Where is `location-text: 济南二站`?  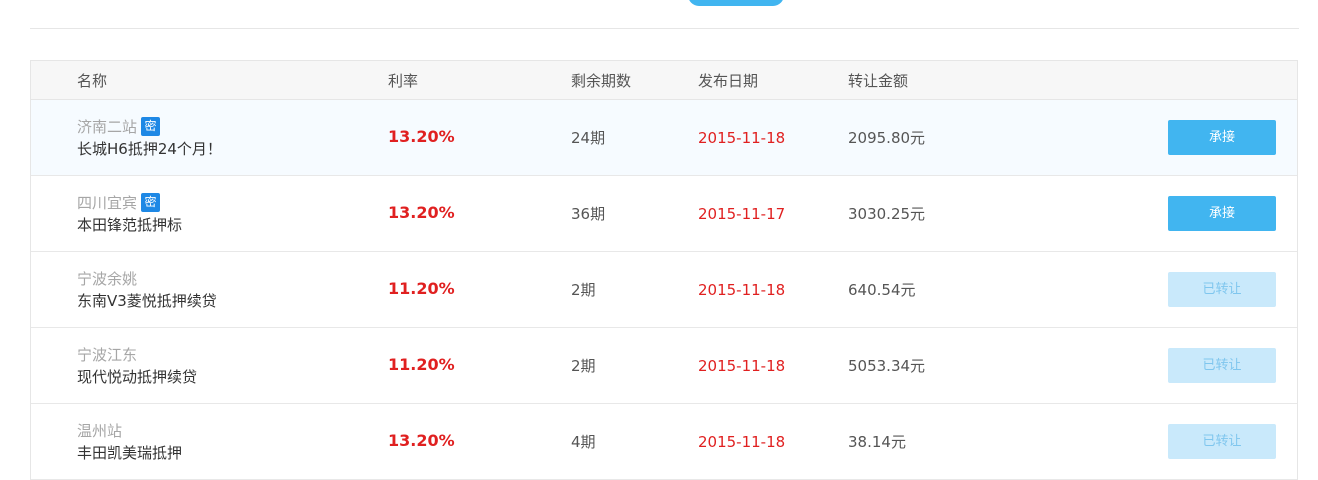 location-text: 济南二站 is located at coordinates (107, 127).